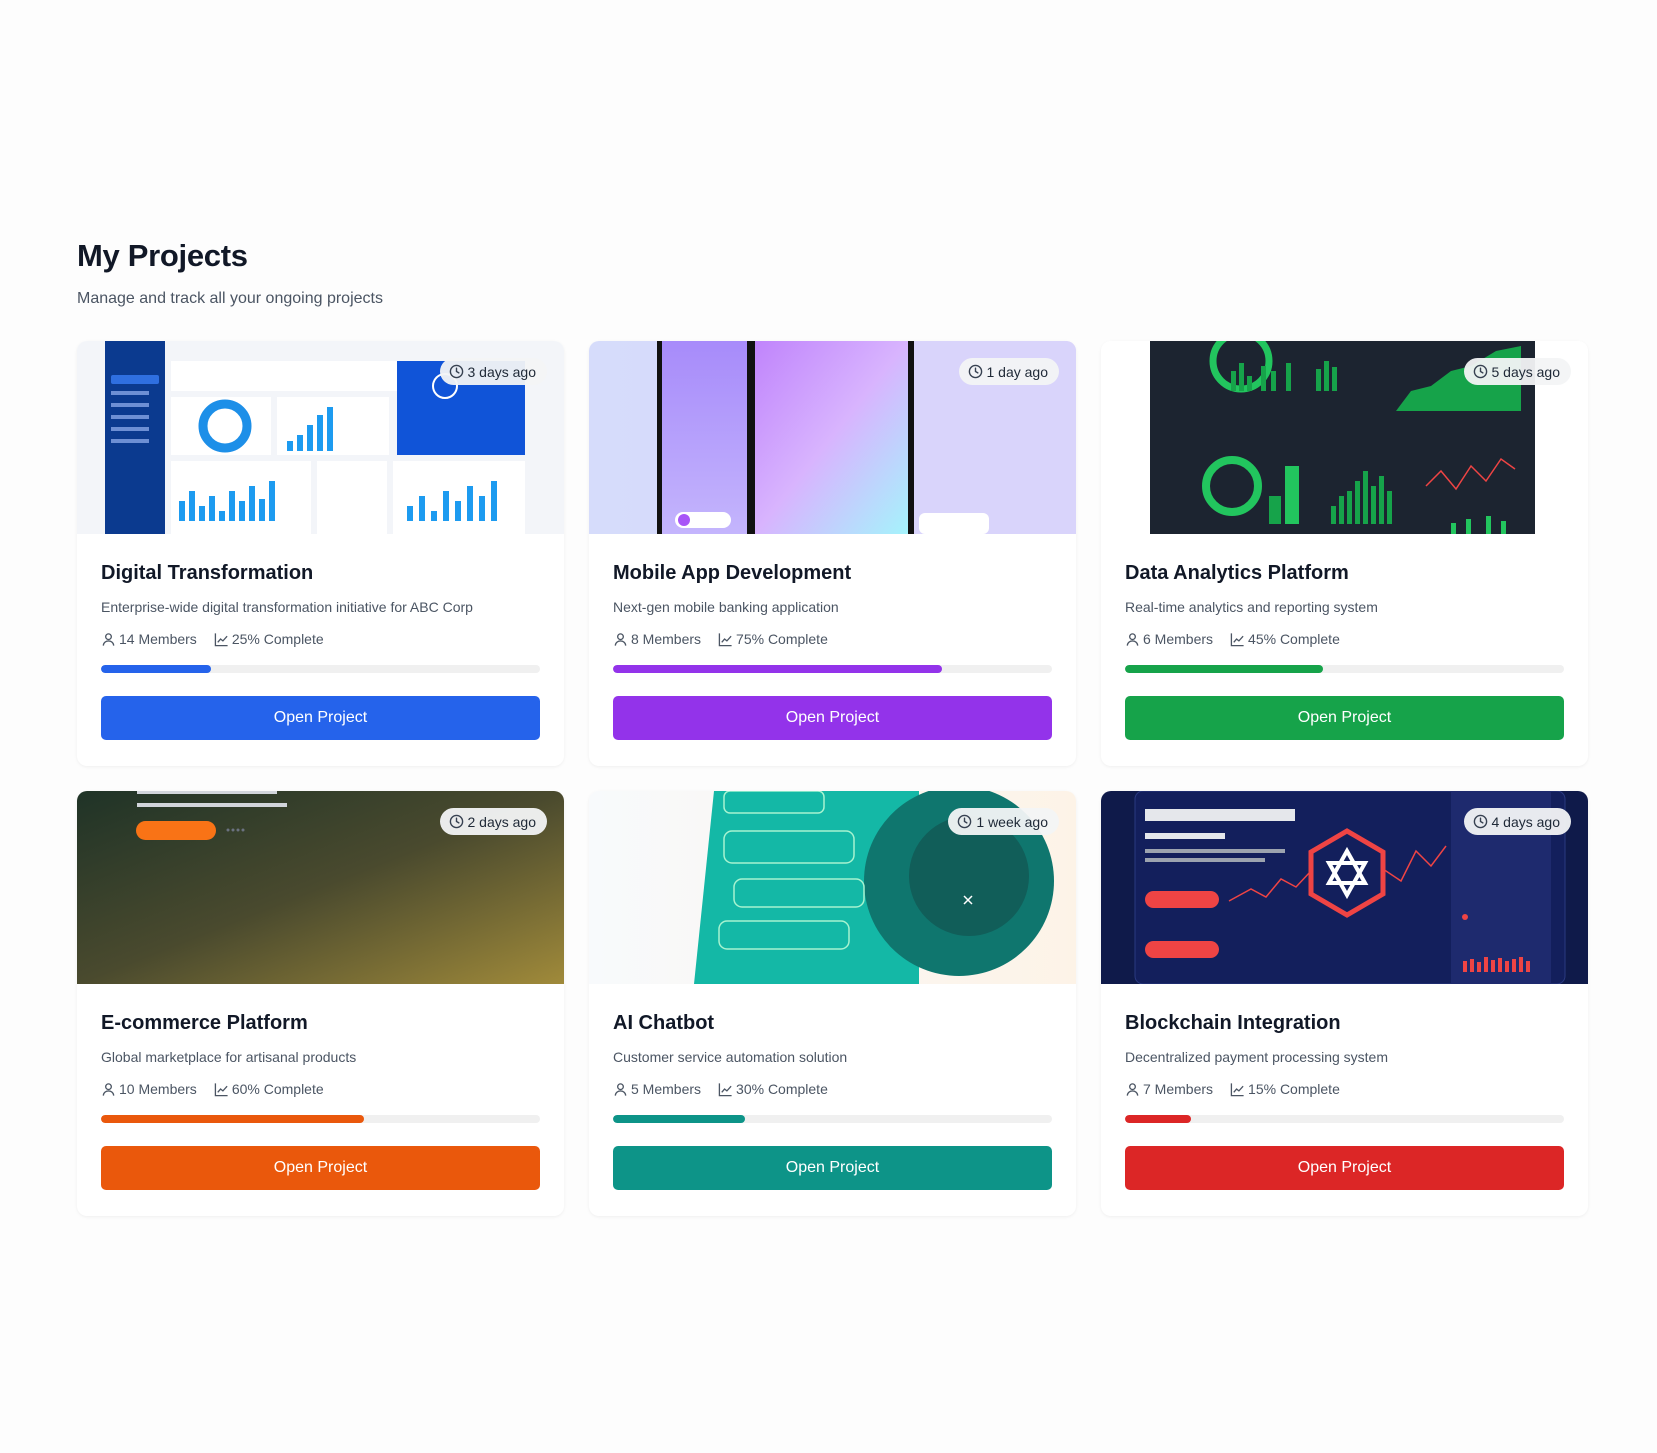 The image size is (1657, 1453). What do you see at coordinates (277, 1089) in the screenshot?
I see `completion-text: 60% Complete` at bounding box center [277, 1089].